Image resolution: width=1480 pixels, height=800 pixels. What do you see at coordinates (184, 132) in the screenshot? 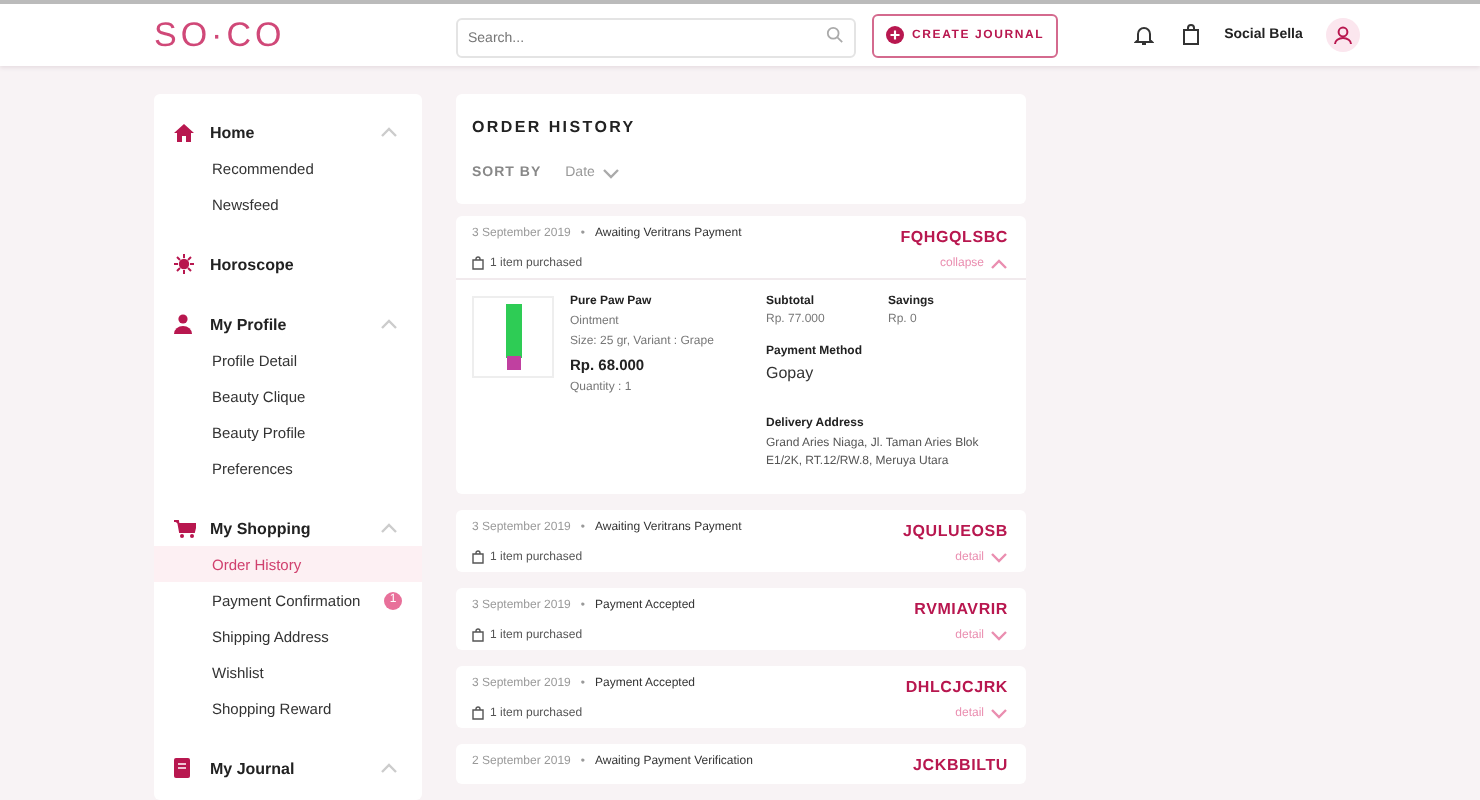
I see `home-icon` at bounding box center [184, 132].